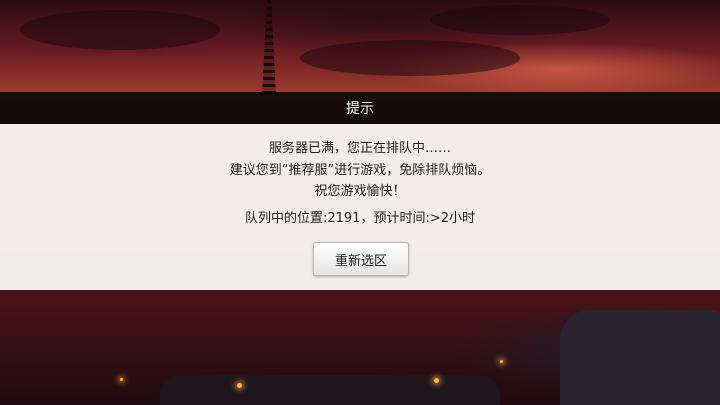  Describe the element at coordinates (360, 170) in the screenshot. I see `recommend-server-message: 建议您到“推荐服”进行游戏，免除排队烦恼。` at that location.